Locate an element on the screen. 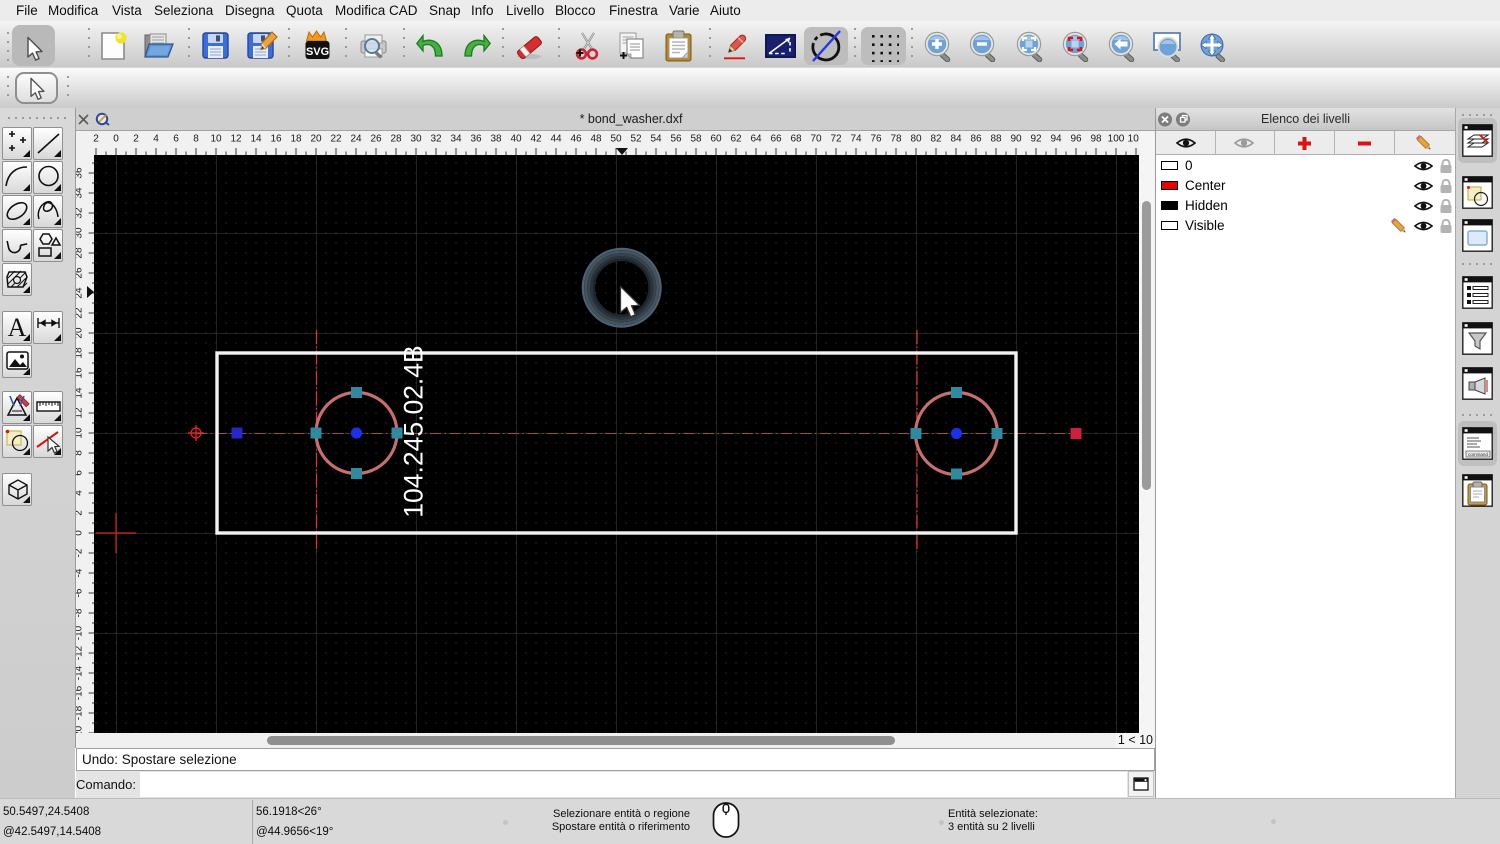 The height and width of the screenshot is (844, 1500). svg-text: 54 is located at coordinates (656, 139).